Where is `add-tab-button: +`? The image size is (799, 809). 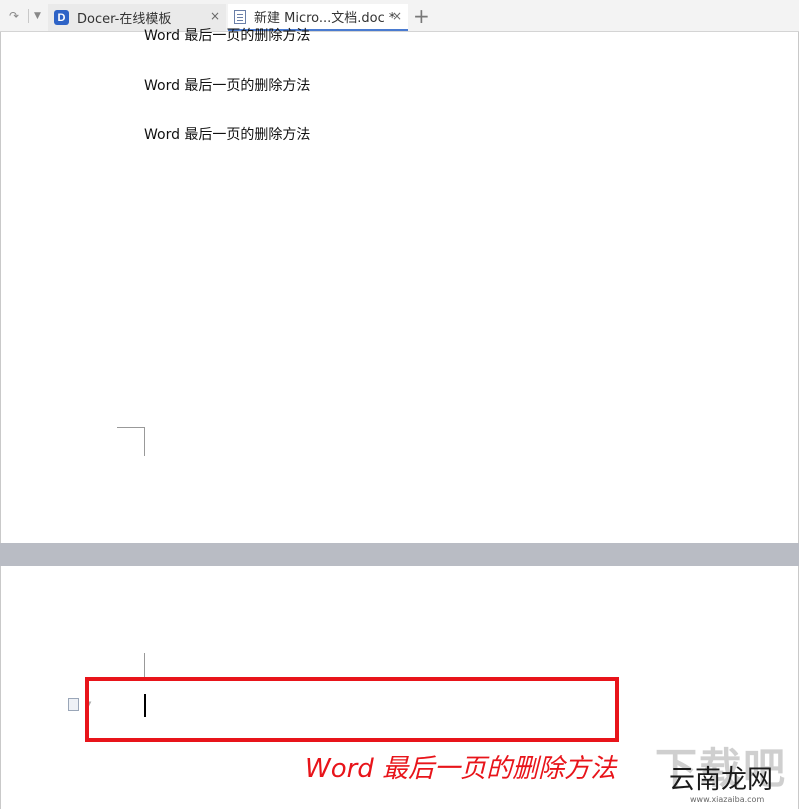 add-tab-button: + is located at coordinates (421, 16).